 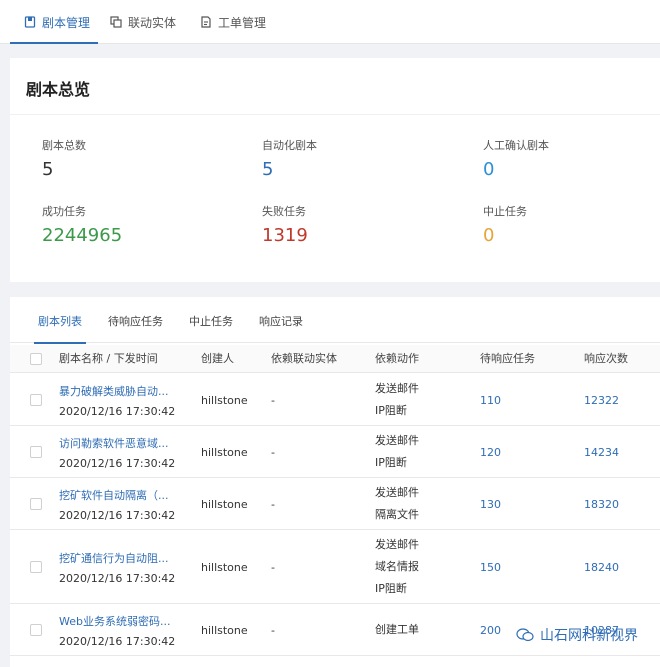 What do you see at coordinates (335, 320) in the screenshot?
I see `sub-tab-bar: 剧本列表 待响应任务 中止任务 响应记录` at bounding box center [335, 320].